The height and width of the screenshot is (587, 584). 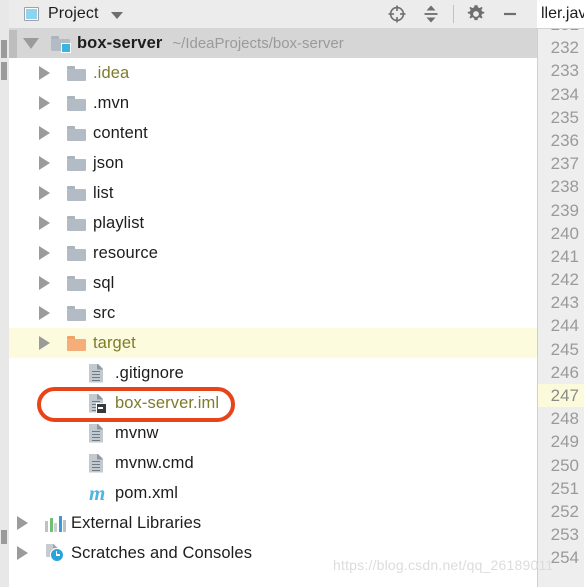 I want to click on iml-file-icon, so click(x=98, y=403).